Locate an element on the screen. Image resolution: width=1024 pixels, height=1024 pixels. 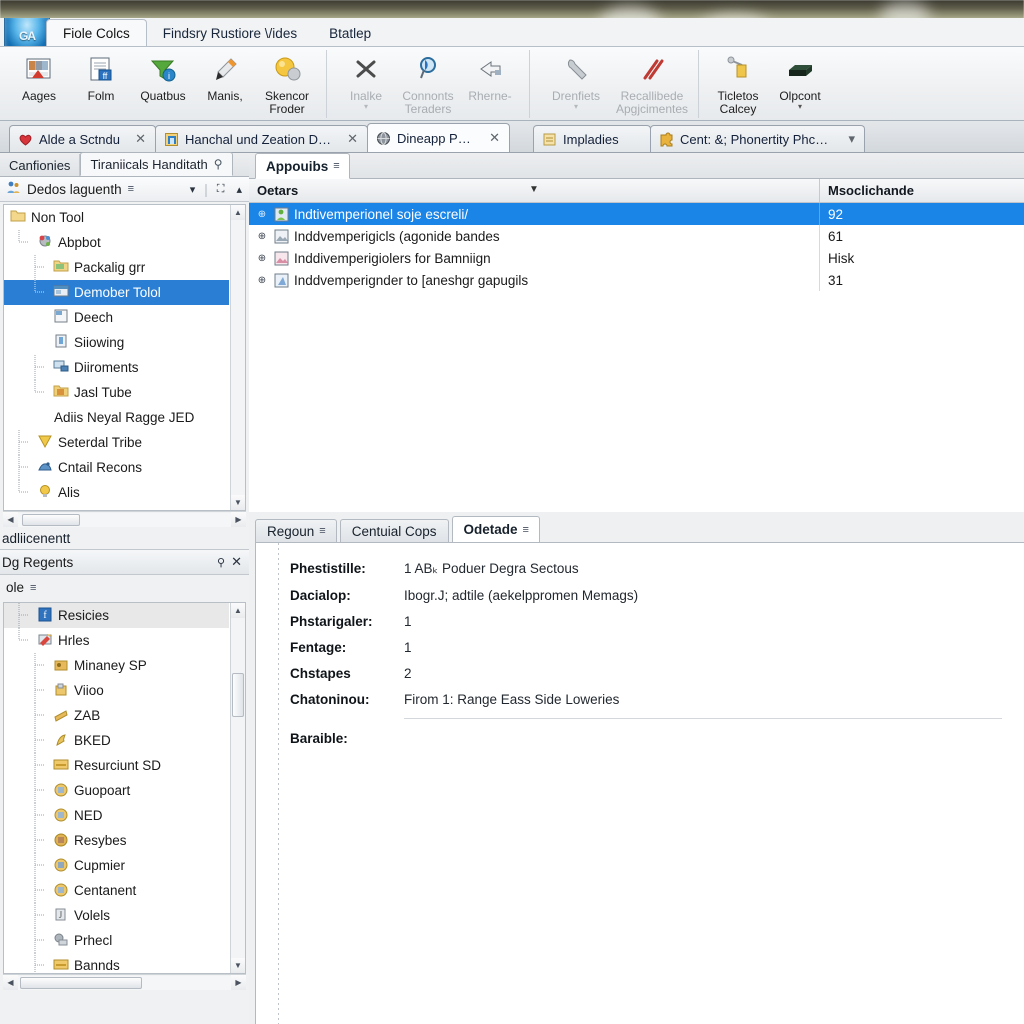
left-panel-tab-canfionies: Canfionies is located at coordinates (40, 165).